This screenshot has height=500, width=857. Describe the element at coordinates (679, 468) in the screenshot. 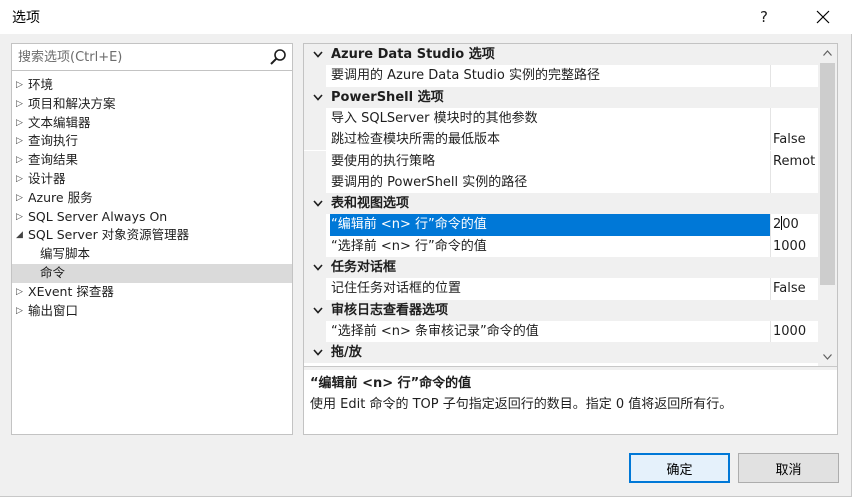

I see `ok-button: 确定` at that location.